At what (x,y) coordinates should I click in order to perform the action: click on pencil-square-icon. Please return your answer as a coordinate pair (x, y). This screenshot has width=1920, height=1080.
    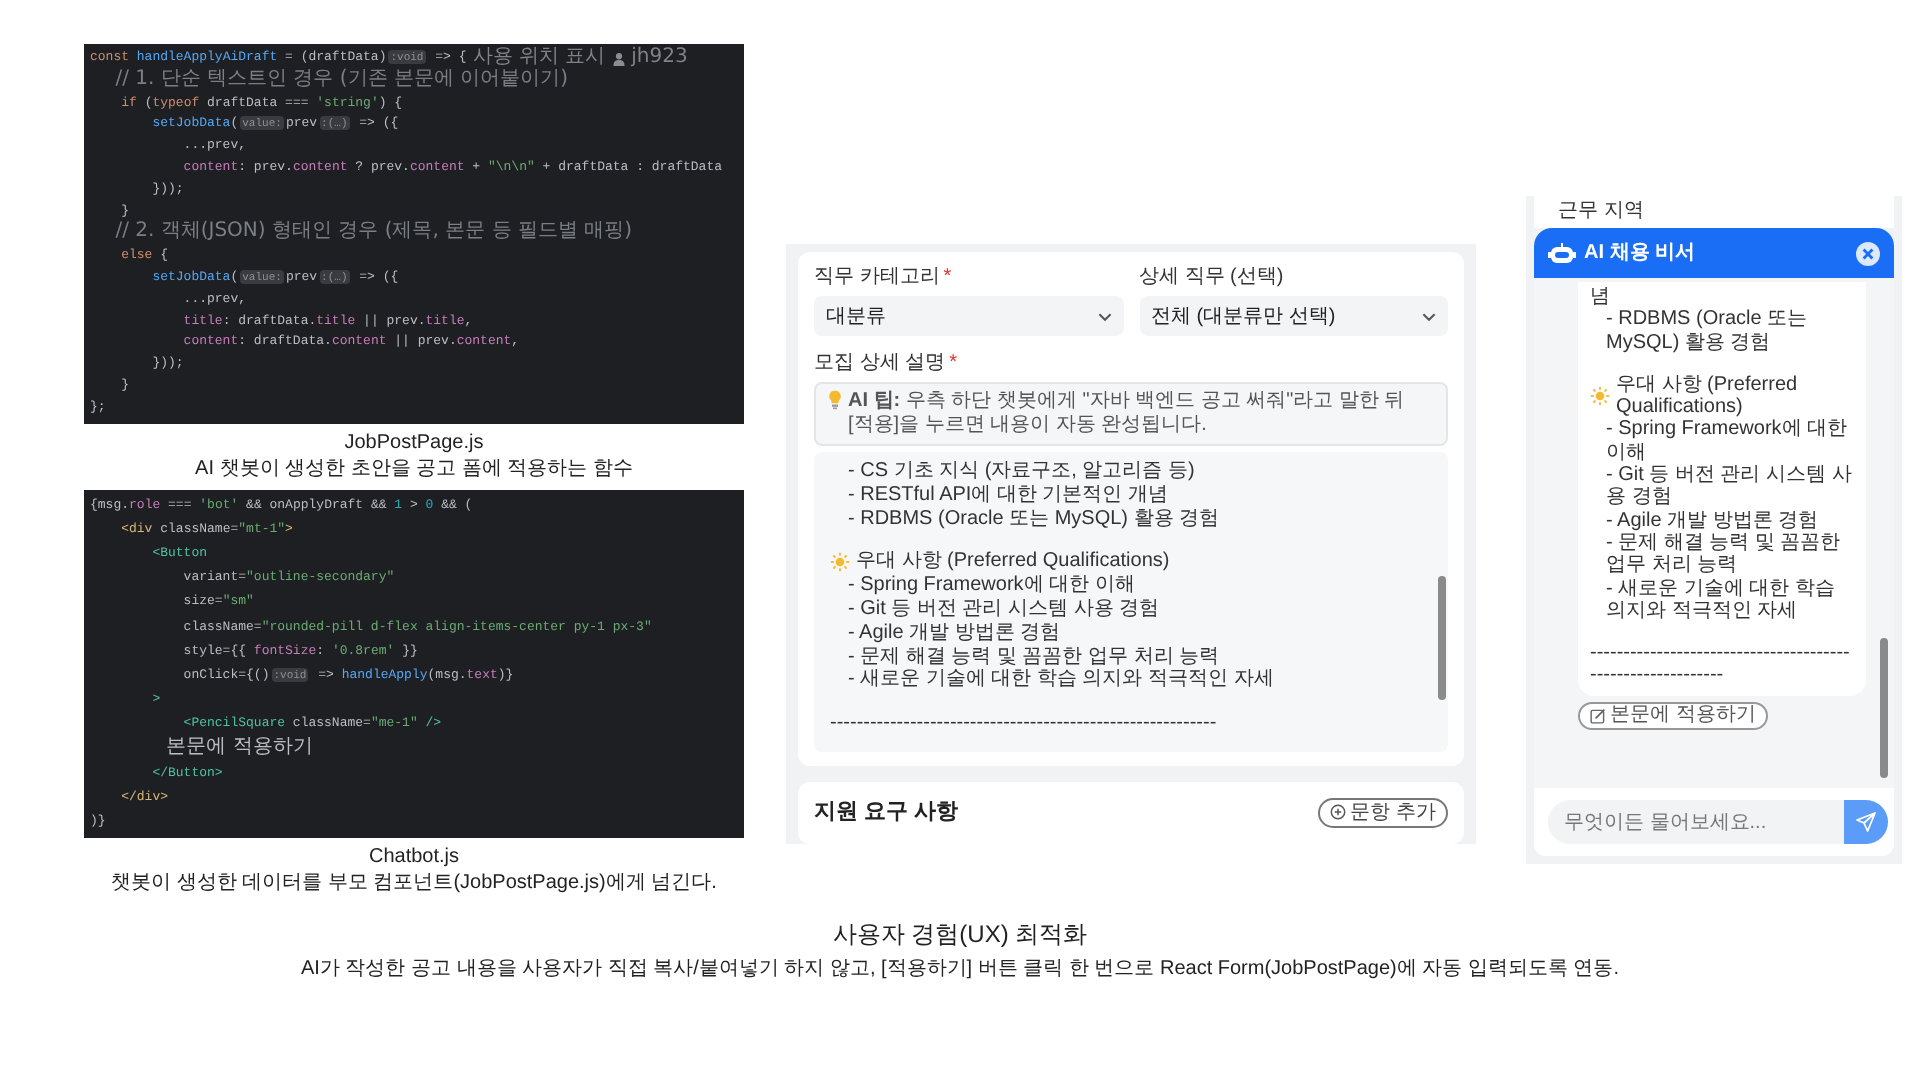
    Looking at the image, I should click on (1598, 715).